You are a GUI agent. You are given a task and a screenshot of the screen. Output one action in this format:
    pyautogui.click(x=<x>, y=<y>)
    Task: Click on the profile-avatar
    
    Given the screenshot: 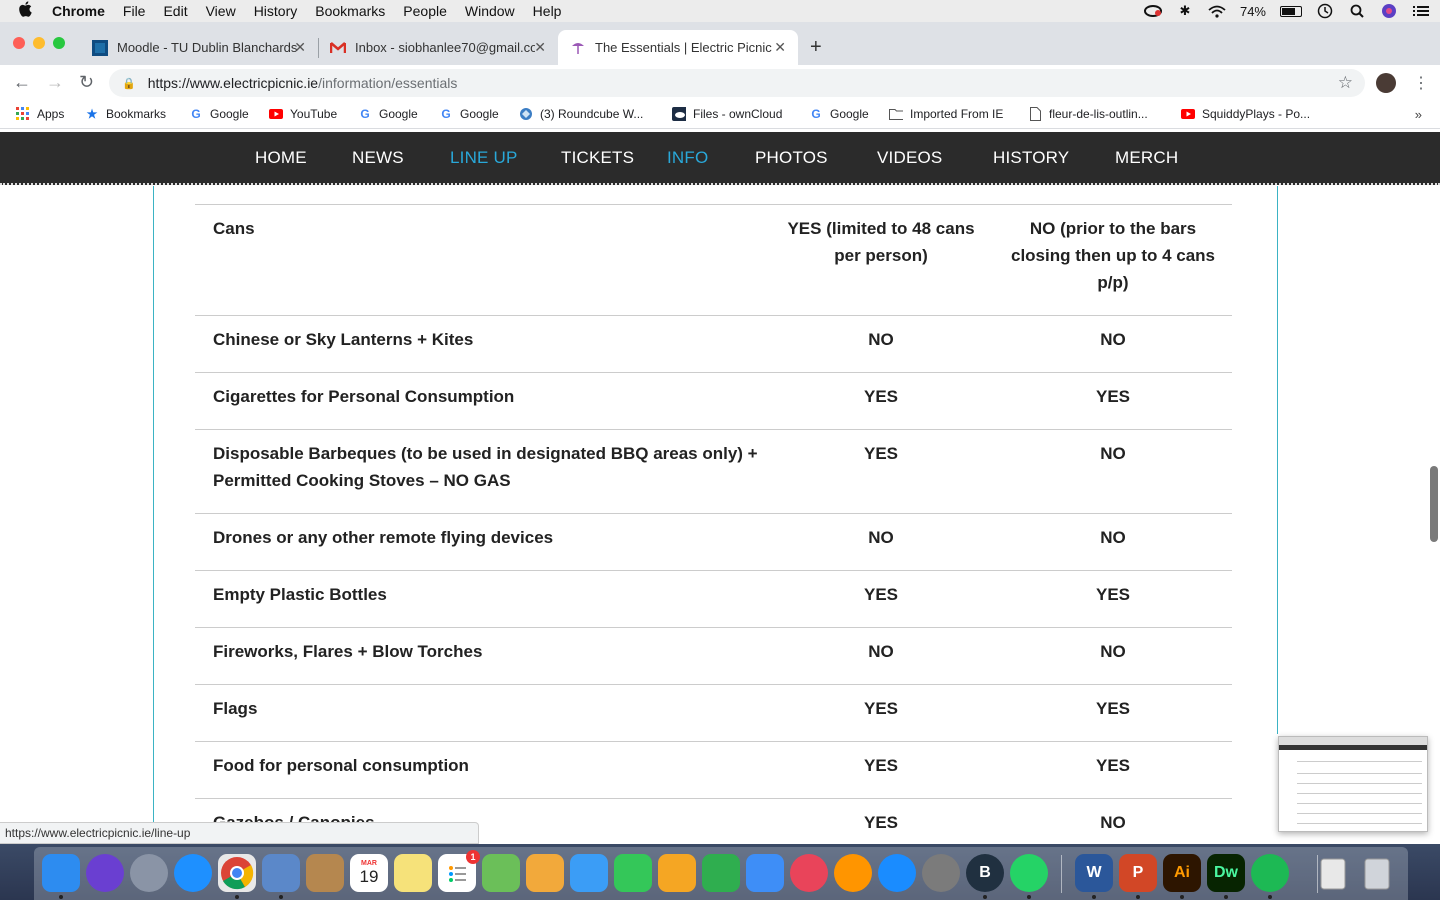 What is the action you would take?
    pyautogui.click(x=1386, y=83)
    